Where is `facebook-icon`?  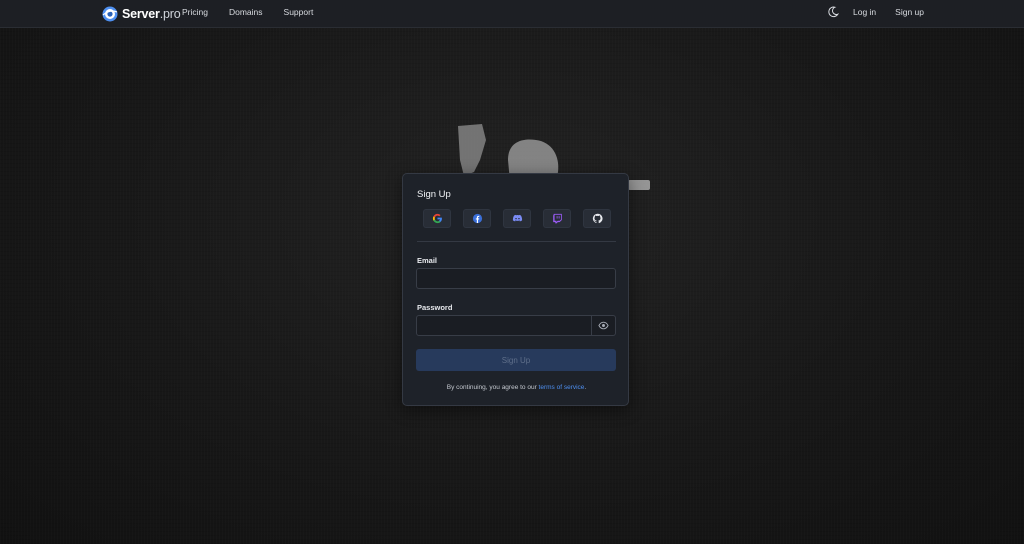
facebook-icon is located at coordinates (477, 218).